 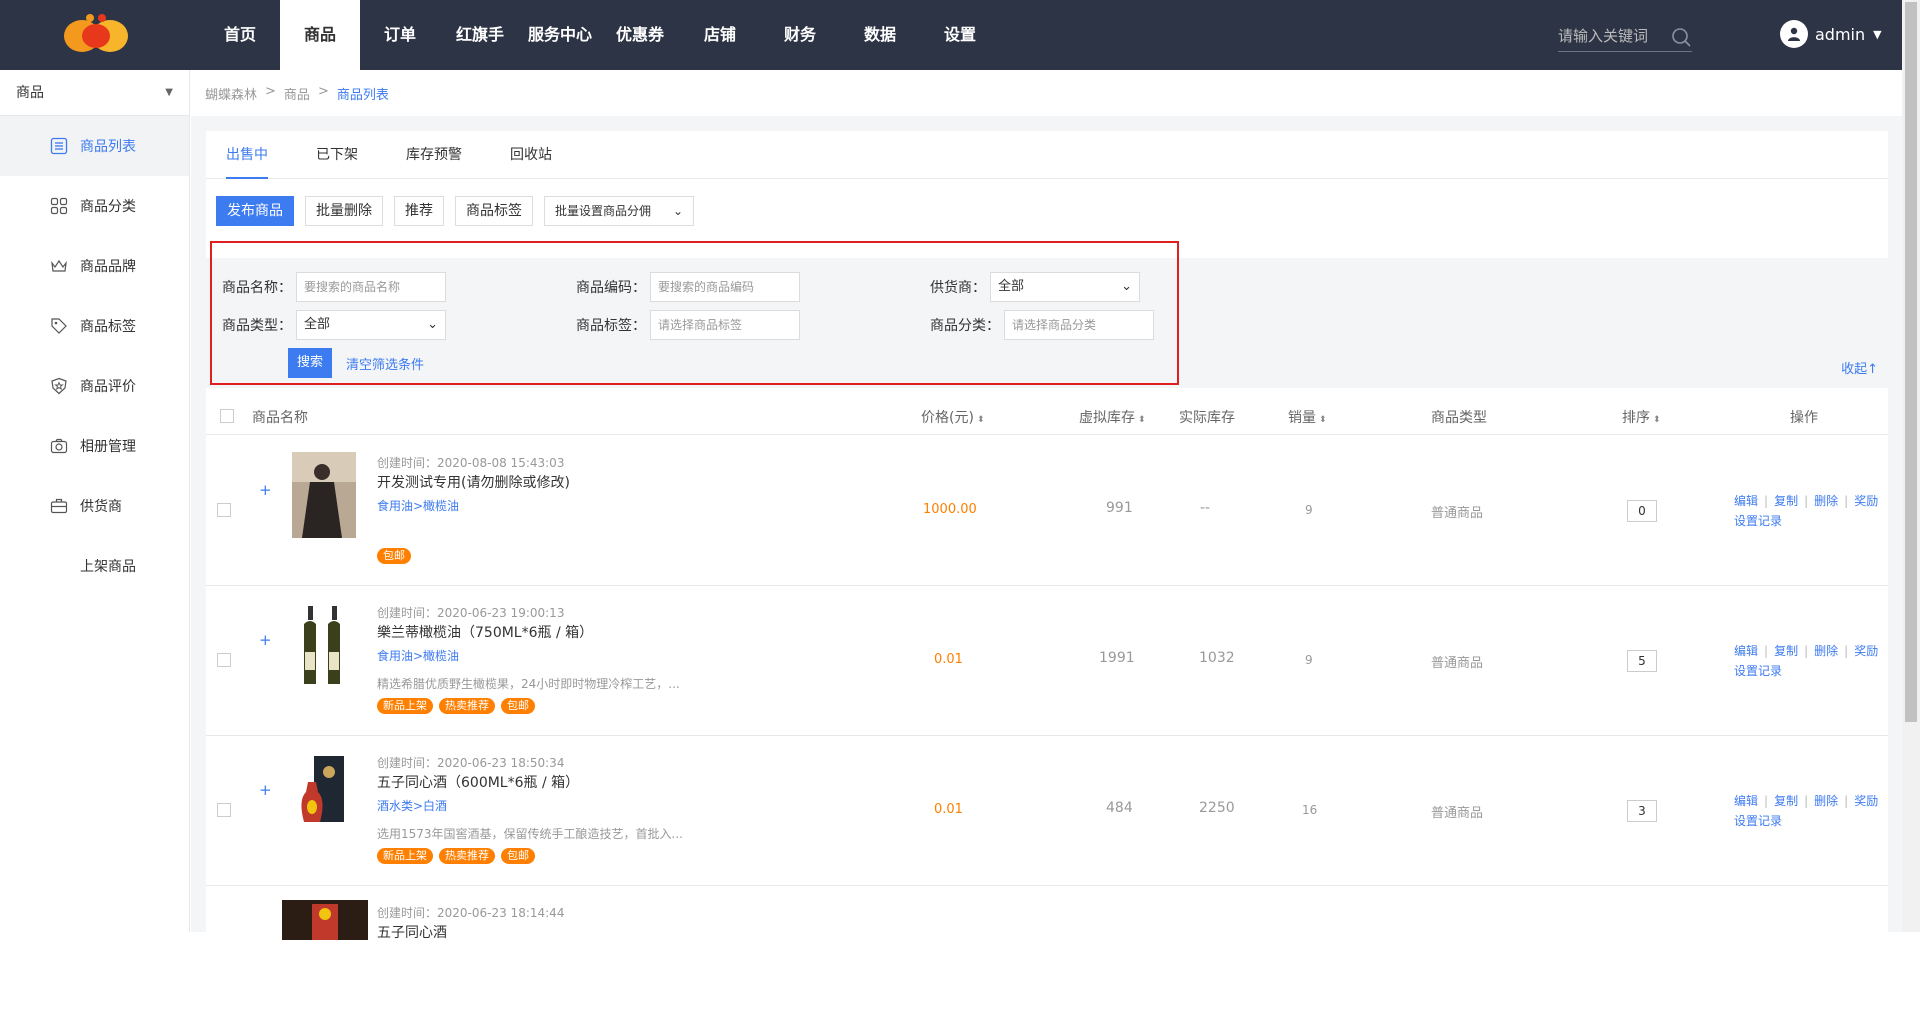 What do you see at coordinates (640, 35) in the screenshot?
I see `nav-coupons: 优惠券` at bounding box center [640, 35].